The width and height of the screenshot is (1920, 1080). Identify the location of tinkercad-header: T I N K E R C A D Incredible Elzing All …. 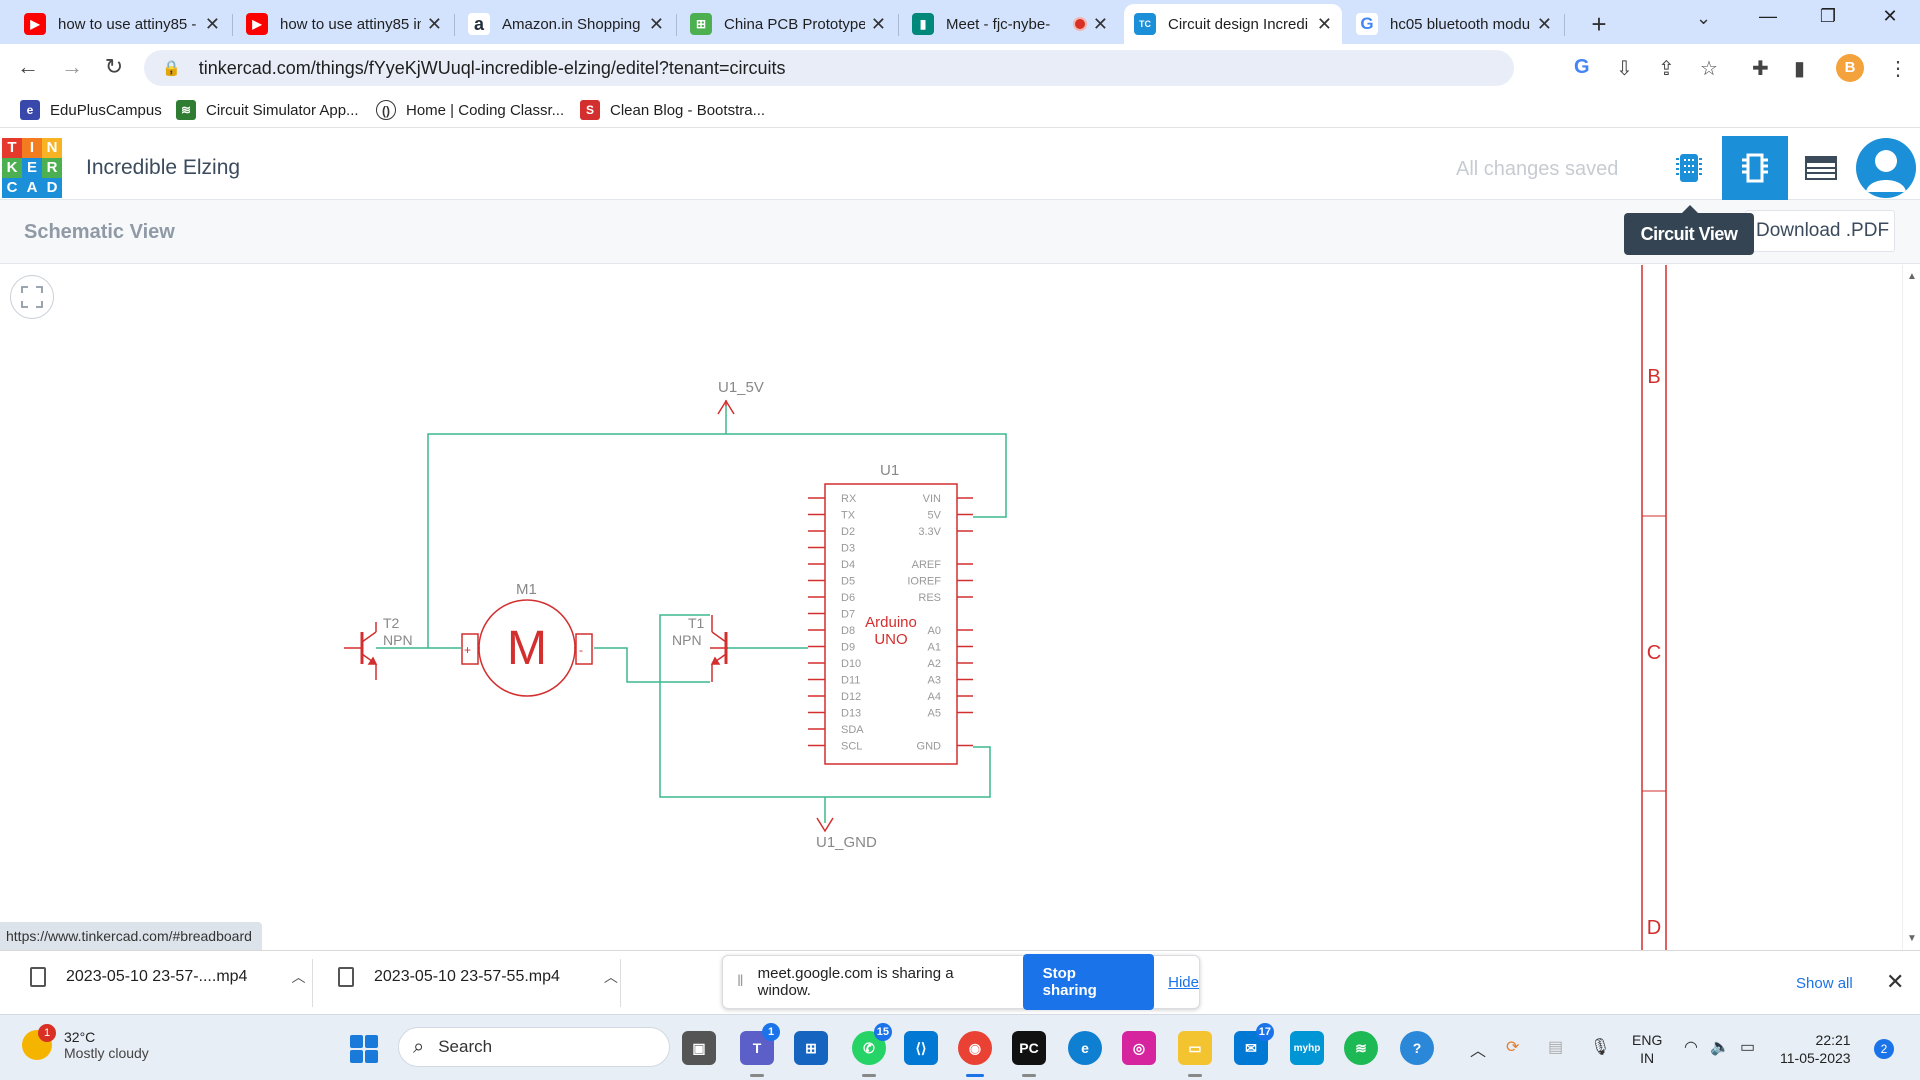
(960, 168).